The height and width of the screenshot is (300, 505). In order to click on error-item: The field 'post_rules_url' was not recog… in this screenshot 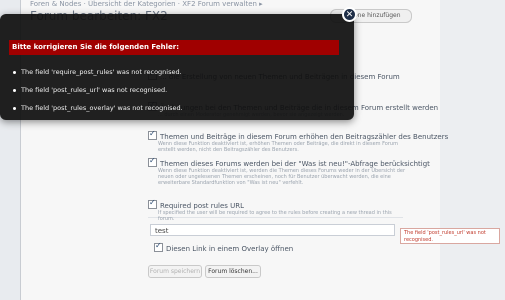, I will do `click(97, 90)`.